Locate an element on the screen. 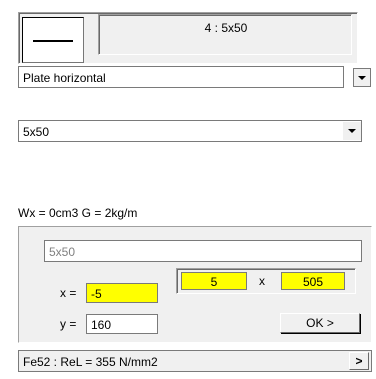  x-label: x = is located at coordinates (68, 293).